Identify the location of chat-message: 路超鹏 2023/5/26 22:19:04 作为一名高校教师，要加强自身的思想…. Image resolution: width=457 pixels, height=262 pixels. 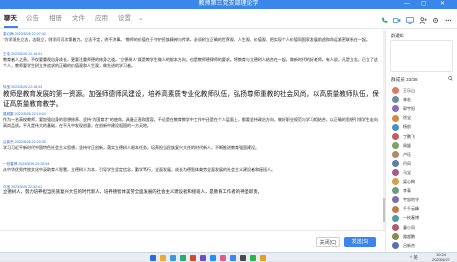
(192, 120).